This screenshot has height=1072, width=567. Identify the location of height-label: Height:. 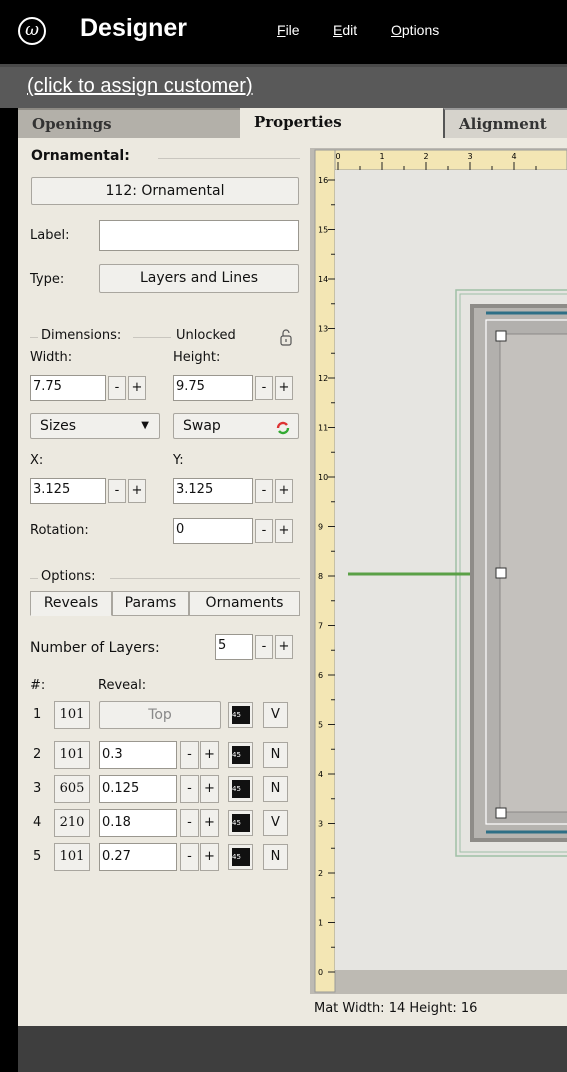
(197, 357).